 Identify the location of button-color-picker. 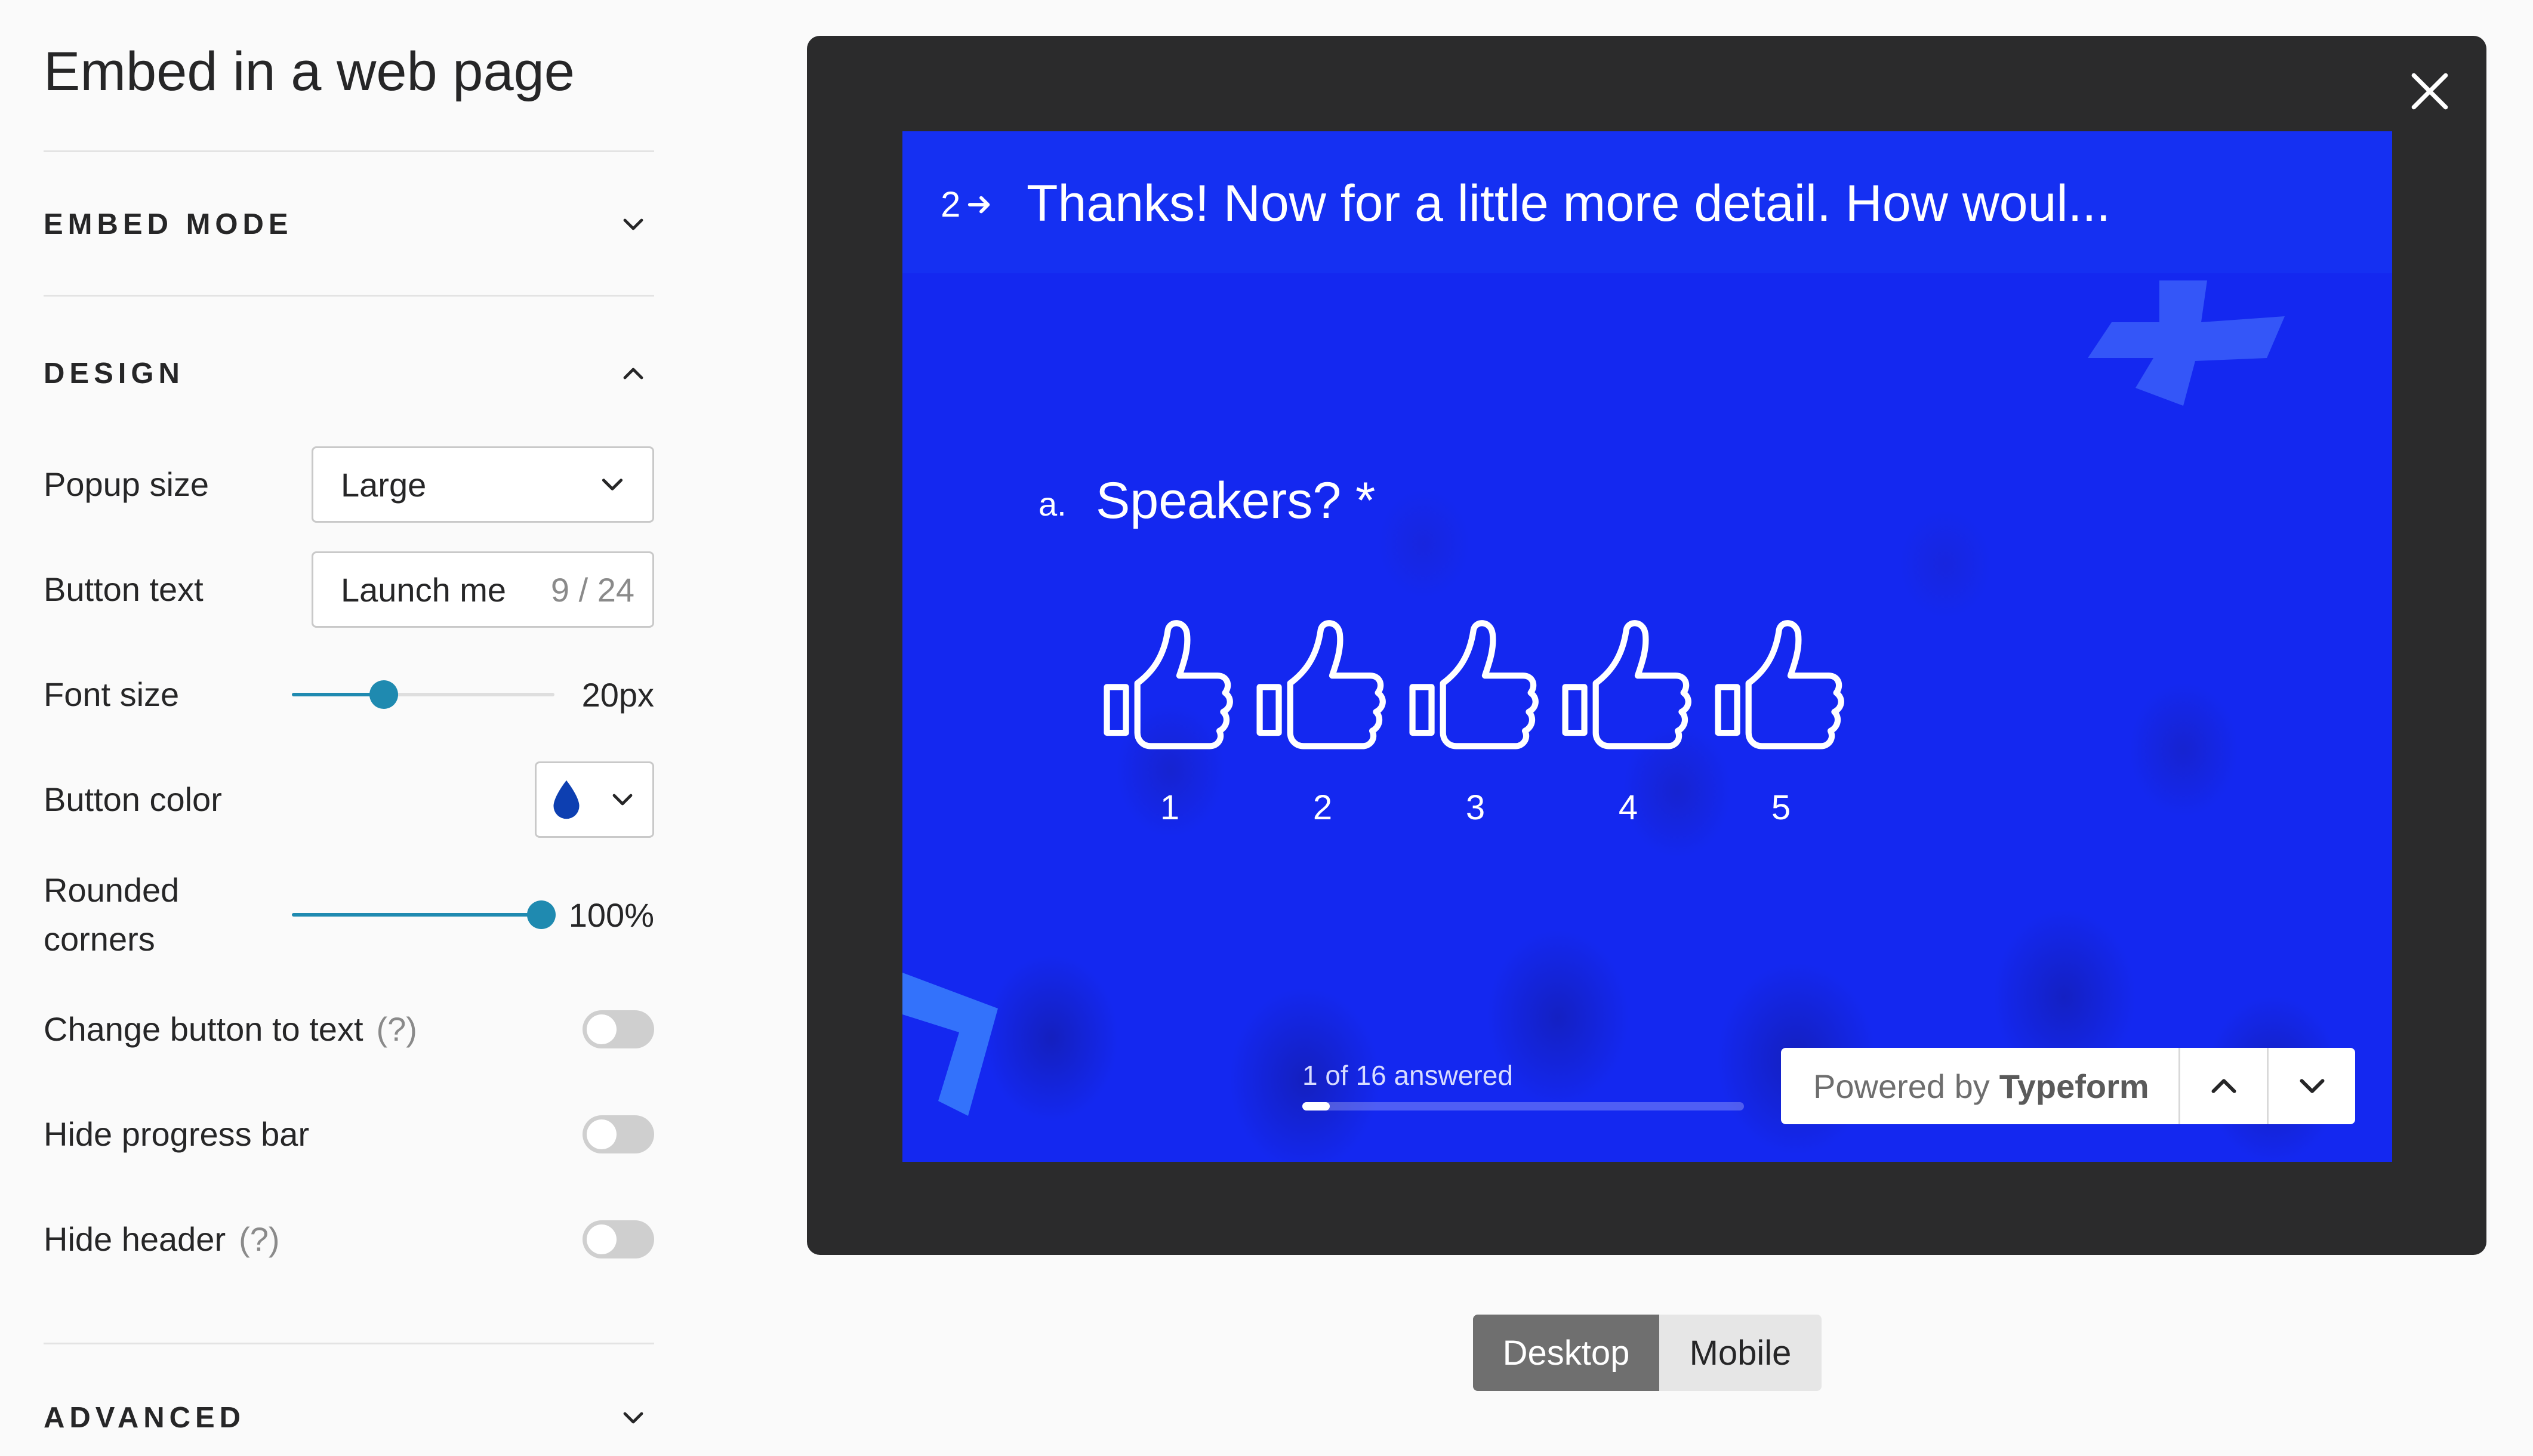
(594, 800).